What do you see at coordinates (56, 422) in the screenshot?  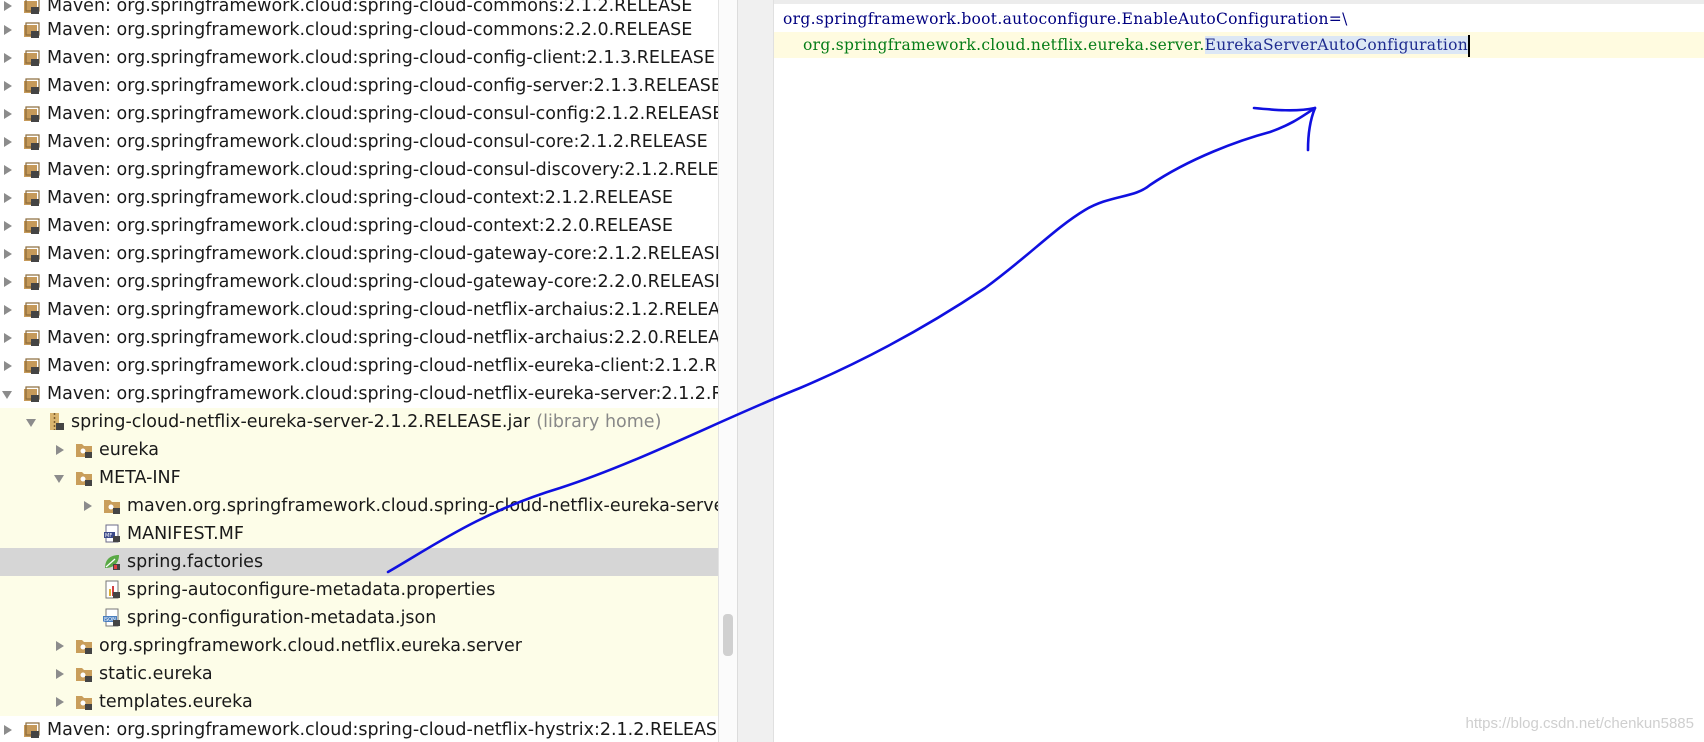 I see `jar-archive-icon` at bounding box center [56, 422].